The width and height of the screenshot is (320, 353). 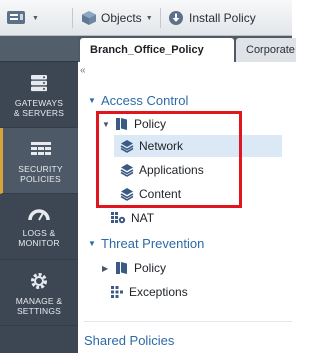 What do you see at coordinates (150, 268) in the screenshot?
I see `tp-policy-label: Policy` at bounding box center [150, 268].